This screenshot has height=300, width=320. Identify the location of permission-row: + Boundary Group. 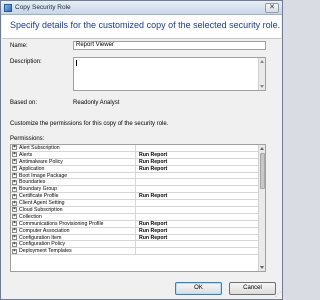
(135, 190).